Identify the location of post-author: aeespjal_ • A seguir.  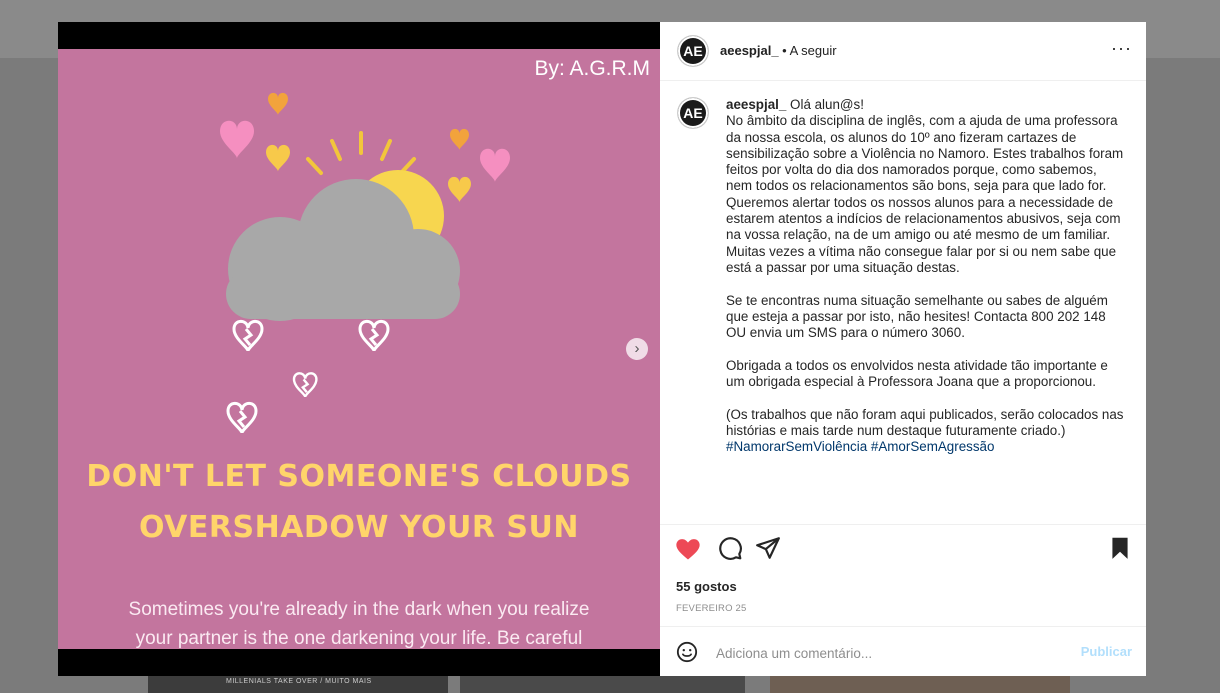
(778, 50).